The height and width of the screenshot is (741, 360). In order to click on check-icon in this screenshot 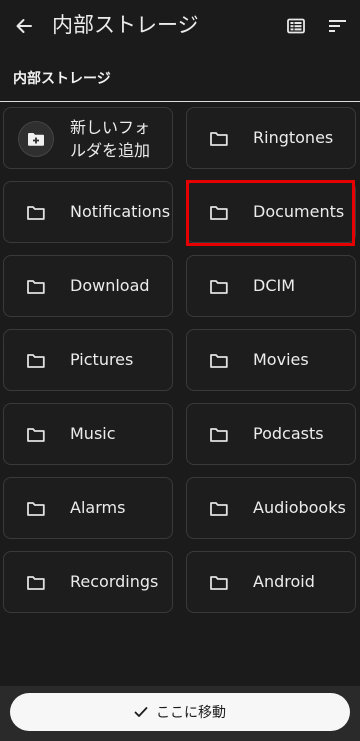, I will do `click(141, 712)`.